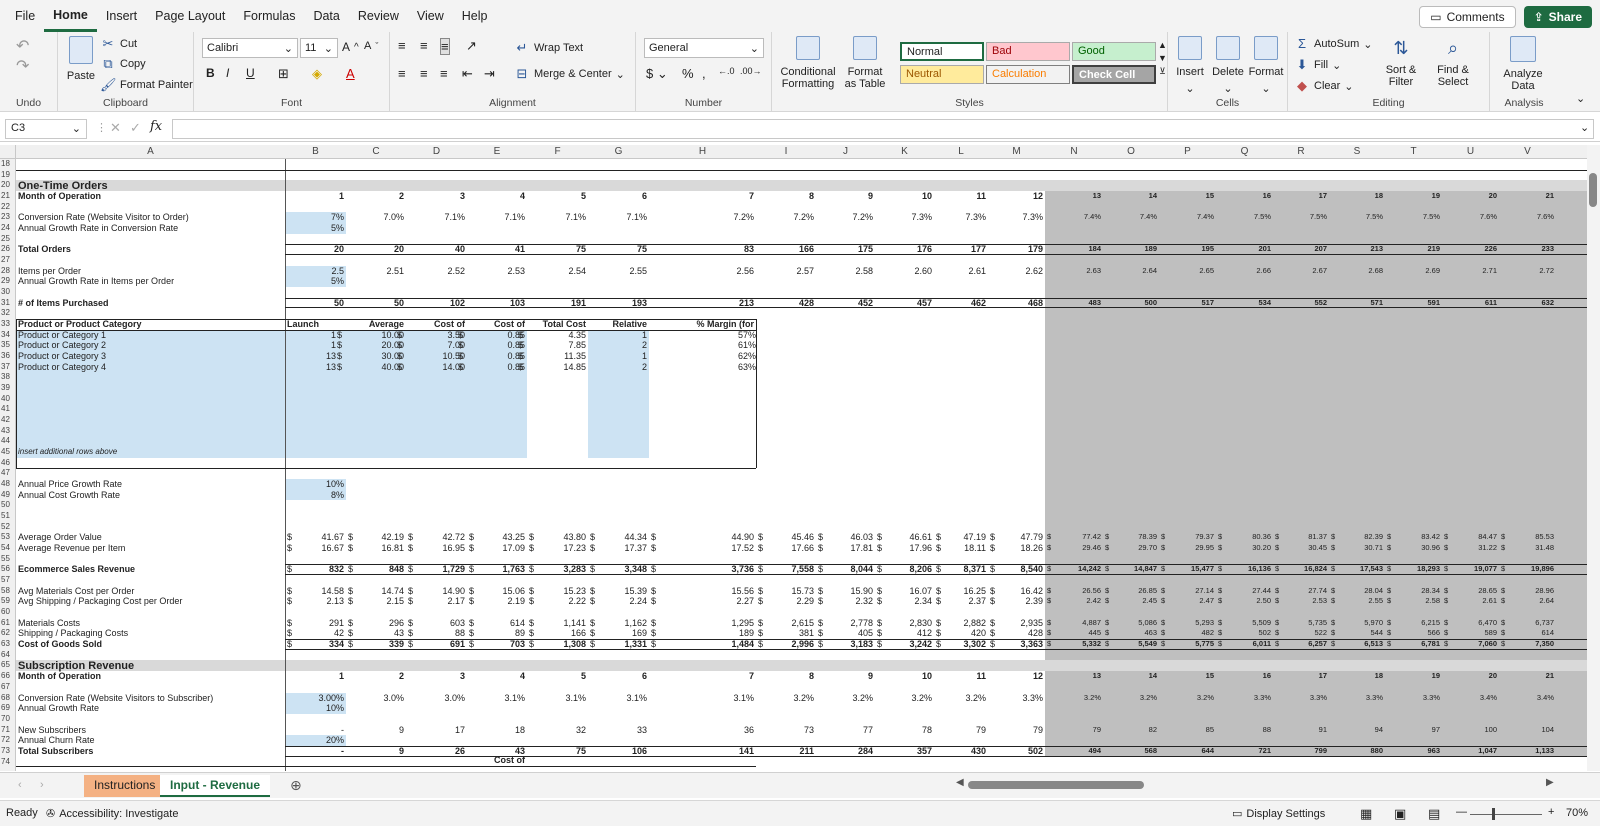 This screenshot has width=1600, height=826. Describe the element at coordinates (436, 569) in the screenshot. I see `ecom-cell: 1,729` at that location.